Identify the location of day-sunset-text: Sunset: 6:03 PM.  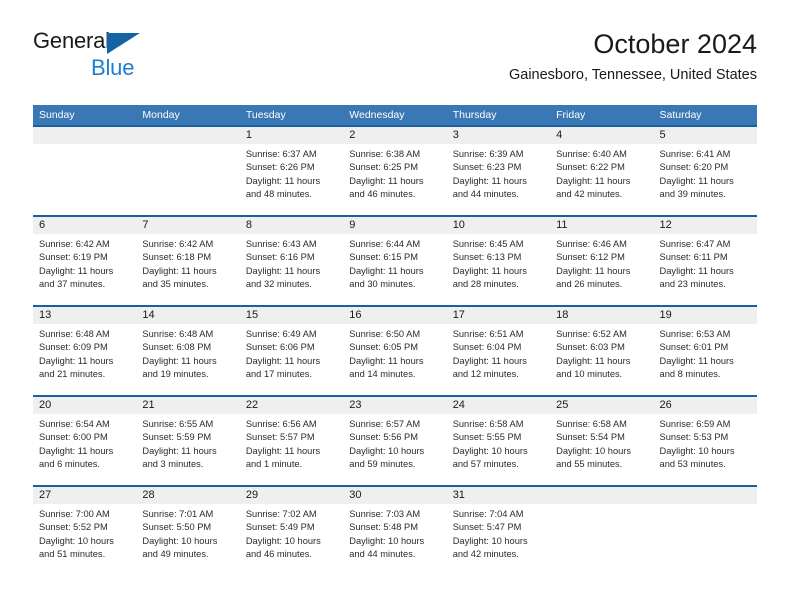
(590, 347).